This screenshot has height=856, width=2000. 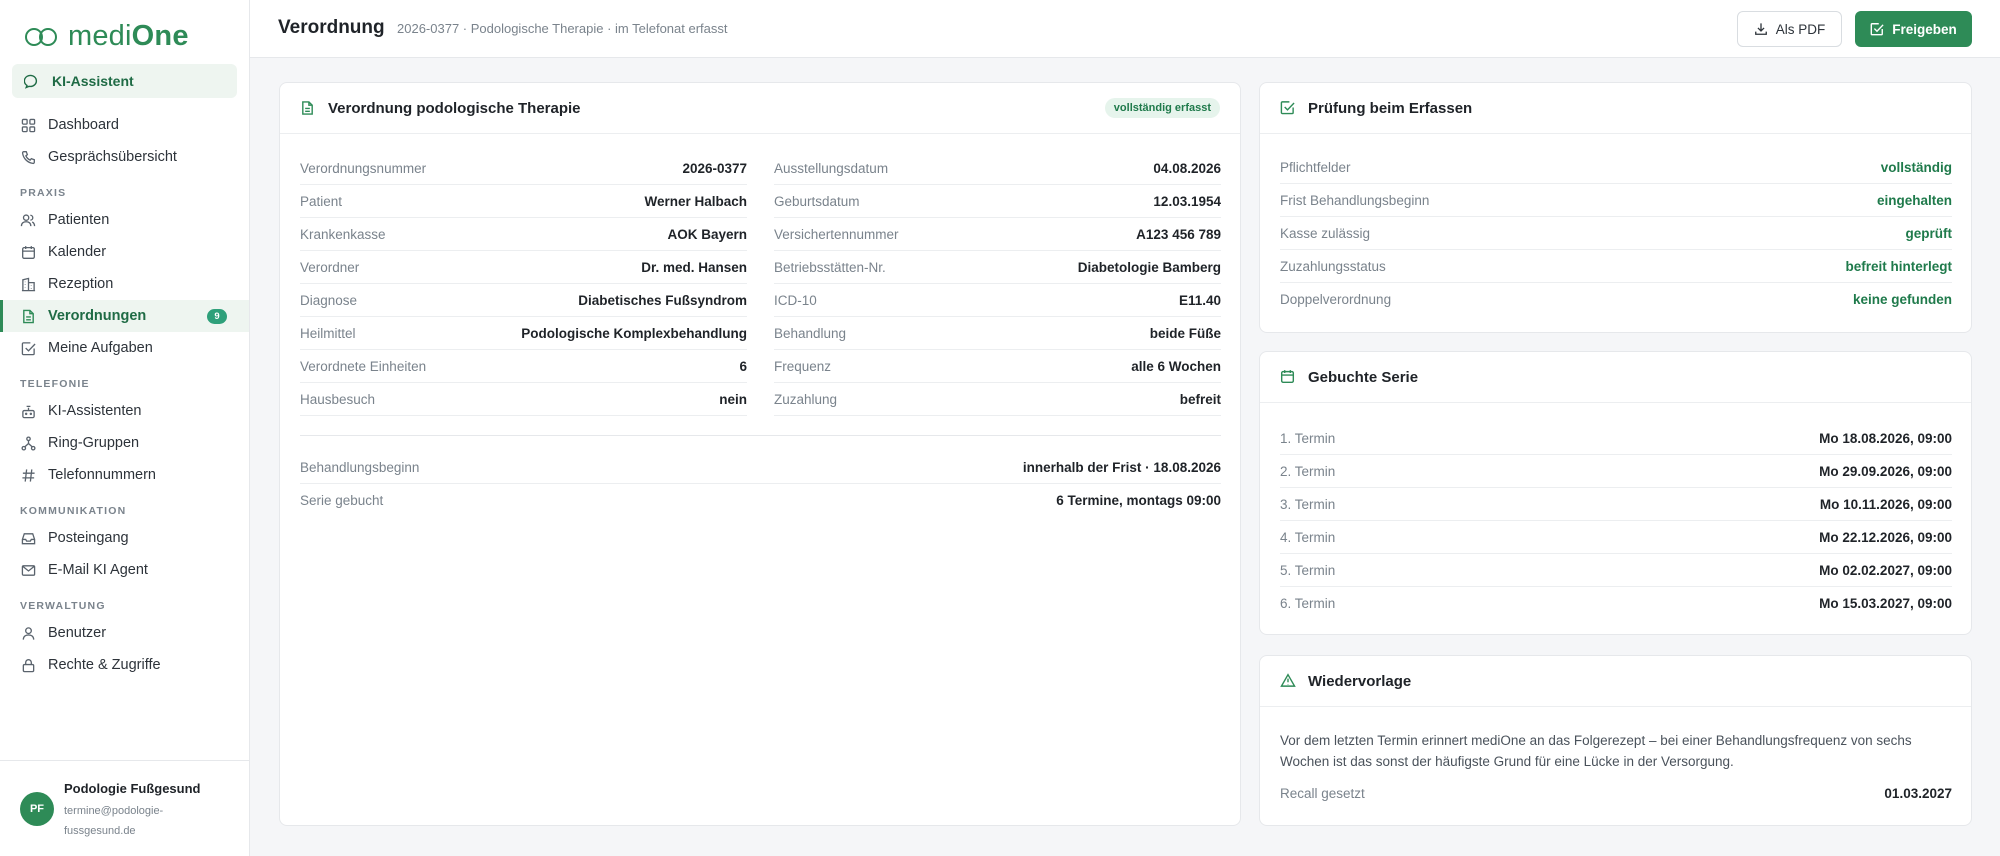 I want to click on network-icon, so click(x=28, y=443).